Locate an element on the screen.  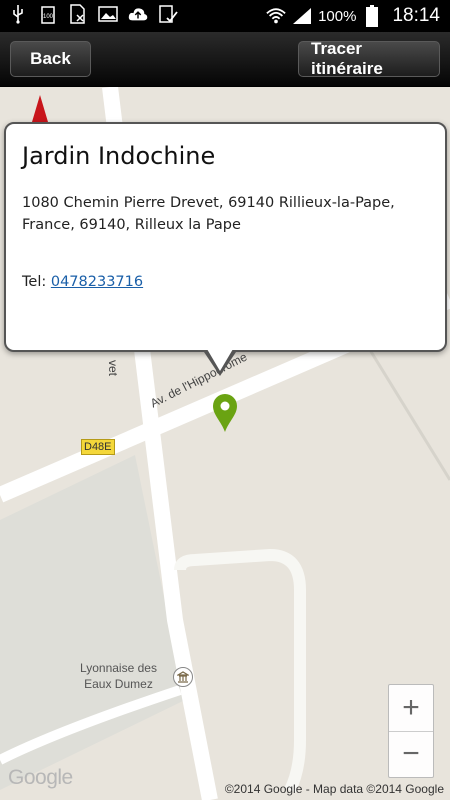
battery-100-icon: 100 is located at coordinates (48, 14).